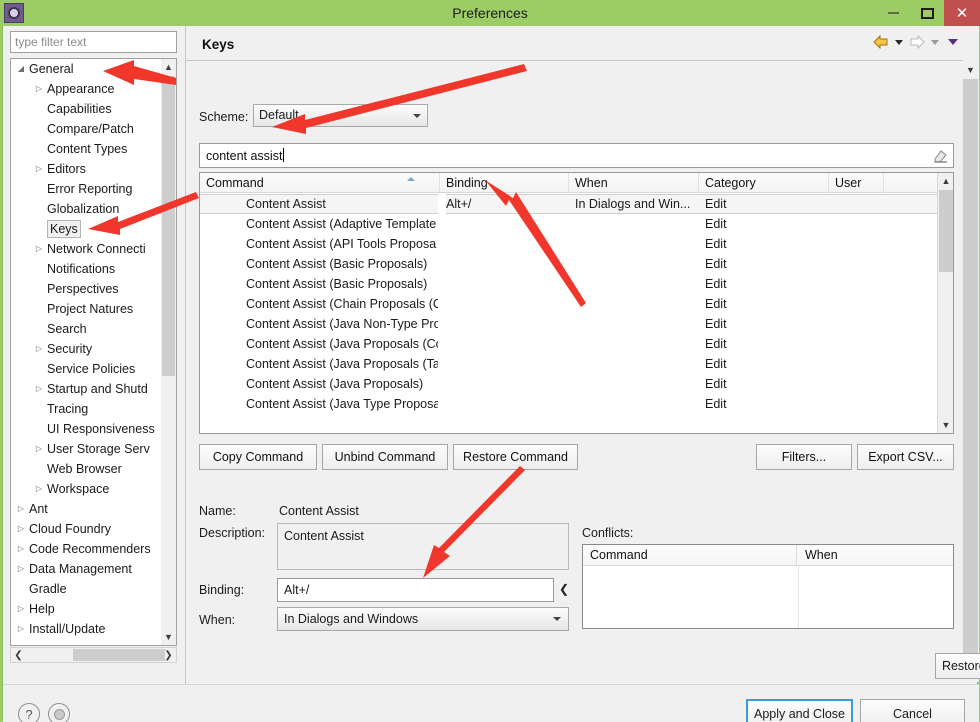  What do you see at coordinates (86, 229) in the screenshot?
I see `sidebar-item-keys: Keys` at bounding box center [86, 229].